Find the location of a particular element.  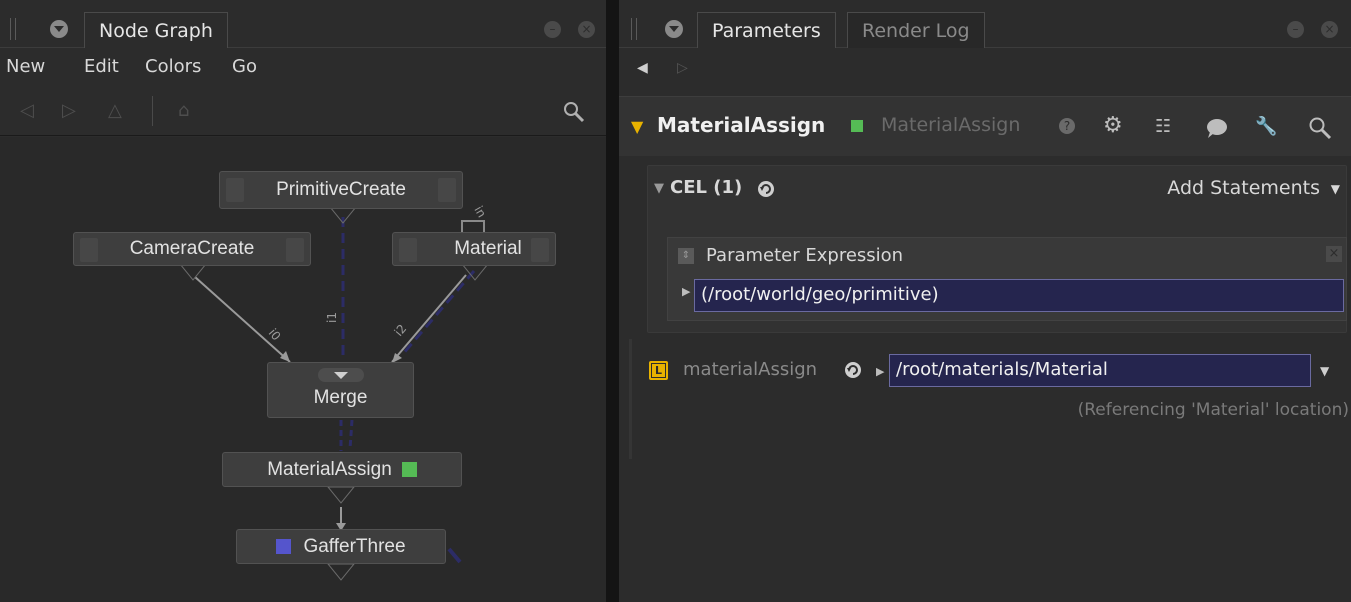

parameters-tabbar: Parameters Render Log – × is located at coordinates (985, 24).